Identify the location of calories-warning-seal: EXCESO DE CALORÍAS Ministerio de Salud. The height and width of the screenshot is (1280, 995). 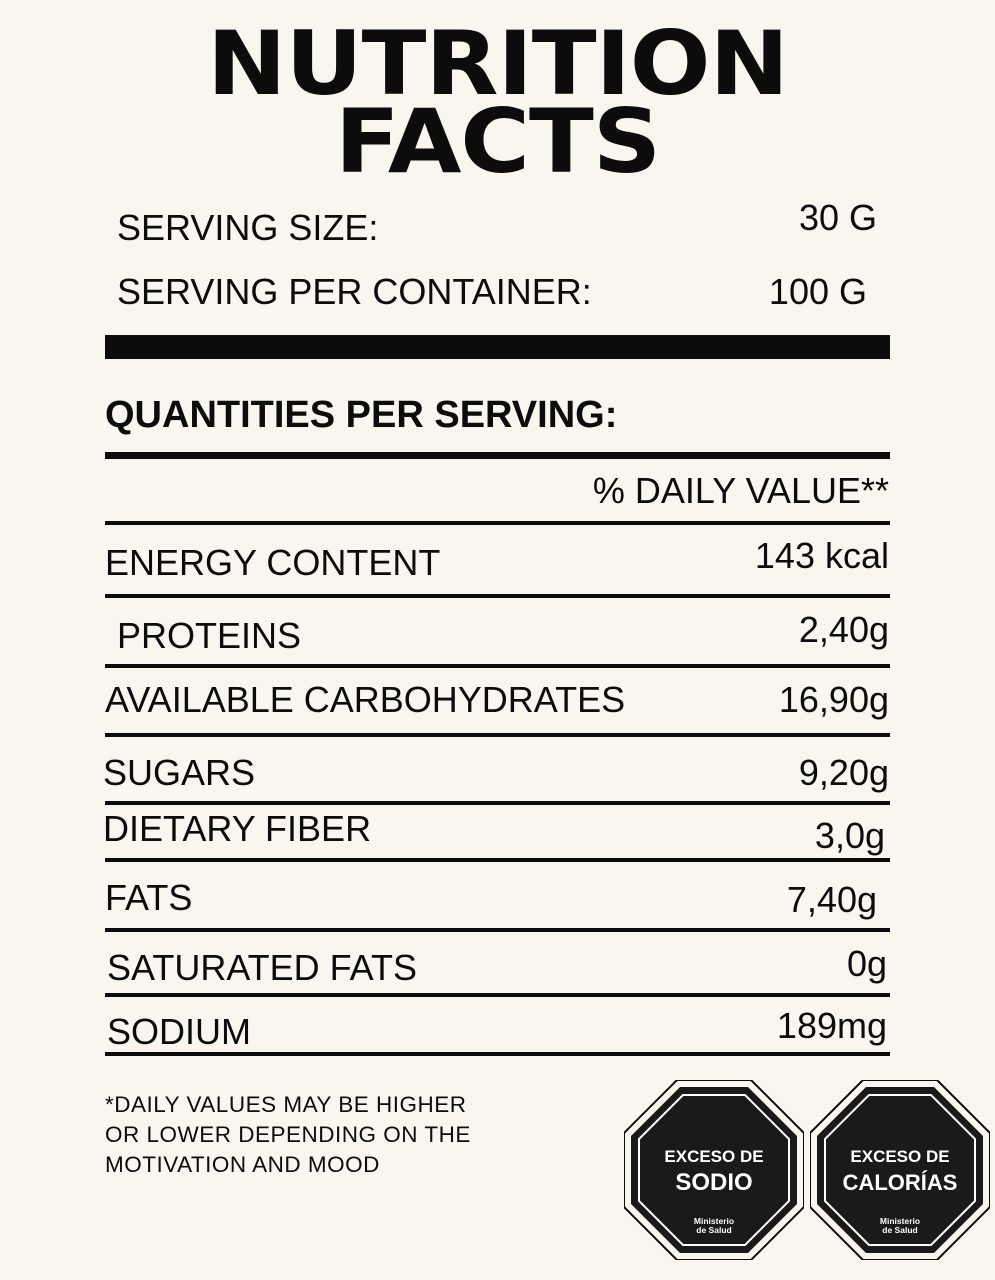
(900, 1170).